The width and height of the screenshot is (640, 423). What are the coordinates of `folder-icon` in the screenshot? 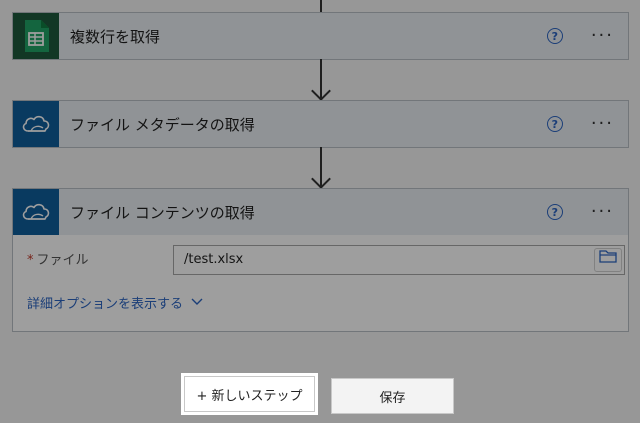 It's located at (608, 260).